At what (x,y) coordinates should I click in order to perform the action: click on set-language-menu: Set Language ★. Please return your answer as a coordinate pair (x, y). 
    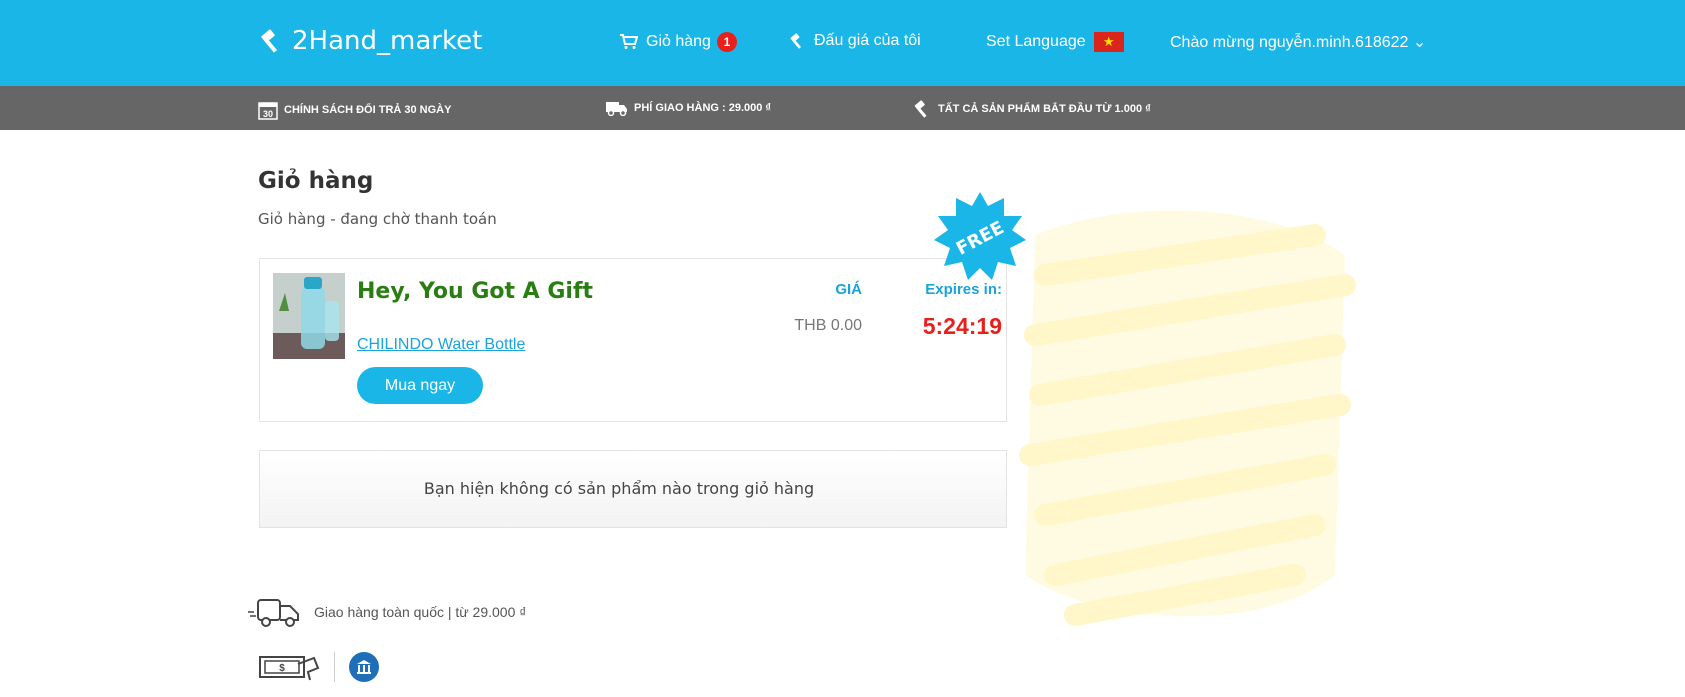
    Looking at the image, I should click on (1055, 42).